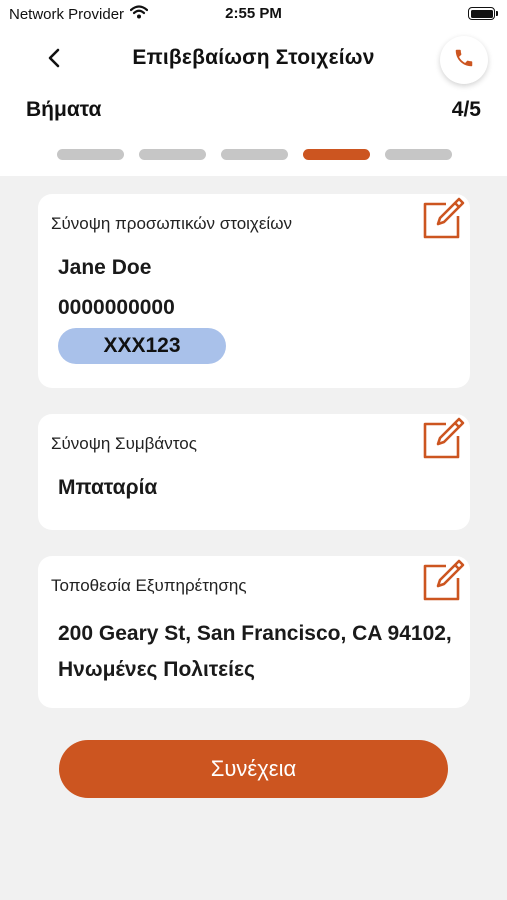 The image size is (507, 900). I want to click on status-time: 2:55 PM, so click(253, 13).